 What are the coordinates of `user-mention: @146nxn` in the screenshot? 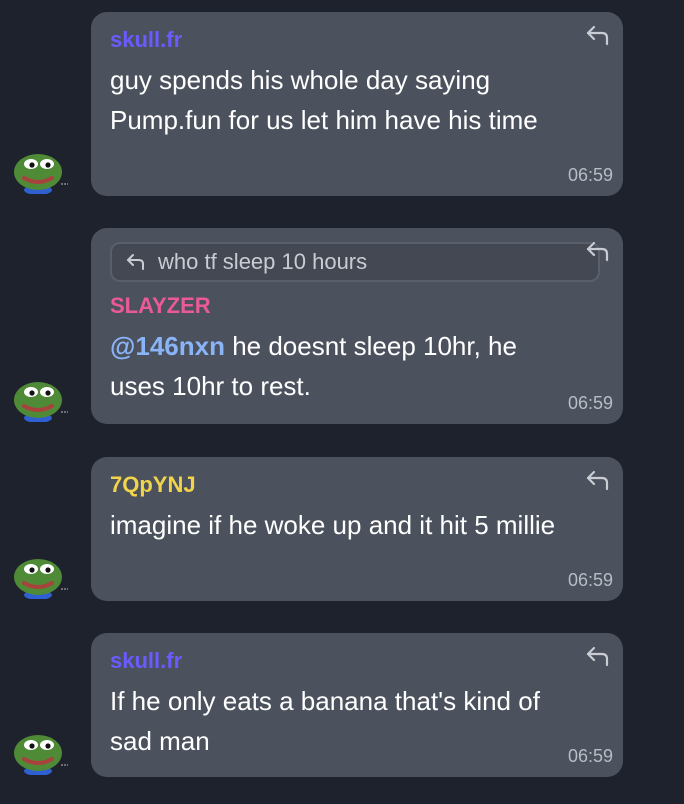 It's located at (167, 346).